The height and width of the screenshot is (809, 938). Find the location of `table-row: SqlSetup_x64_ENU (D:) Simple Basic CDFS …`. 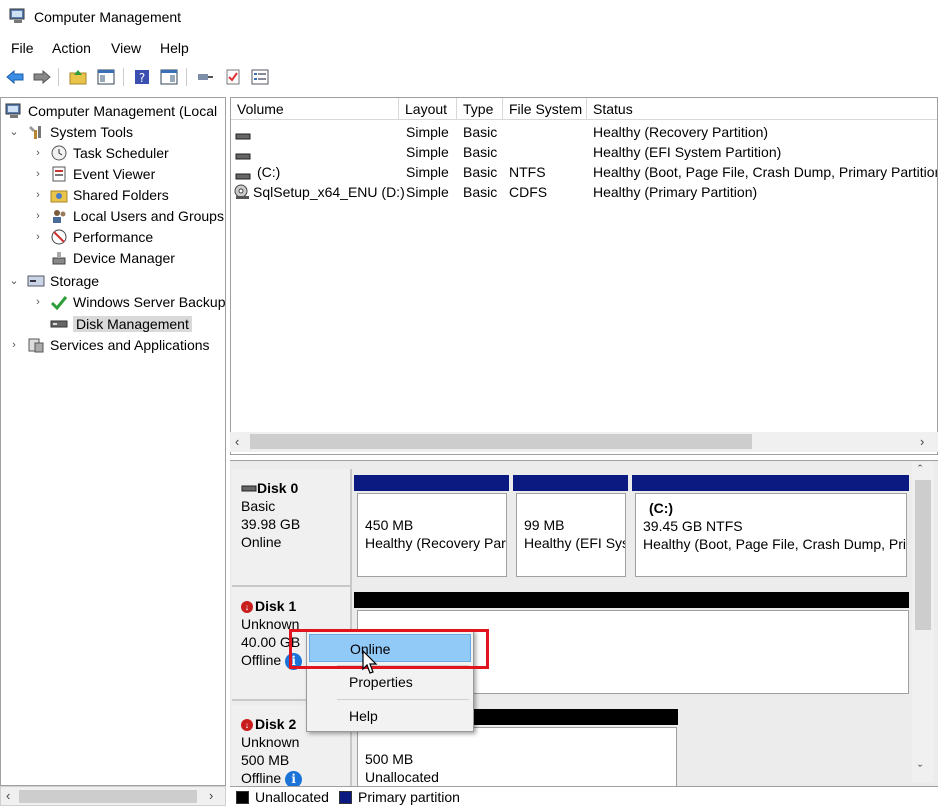

table-row: SqlSetup_x64_ENU (D:) Simple Basic CDFS … is located at coordinates (584, 193).